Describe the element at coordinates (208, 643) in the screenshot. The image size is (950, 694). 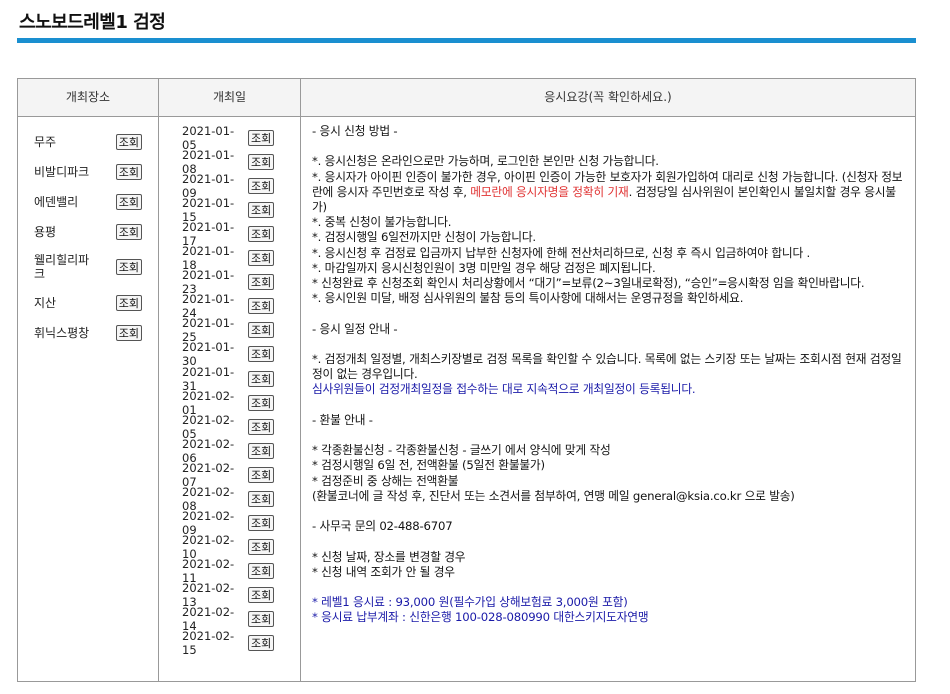
I see `exam-date: 2021-02-15` at that location.